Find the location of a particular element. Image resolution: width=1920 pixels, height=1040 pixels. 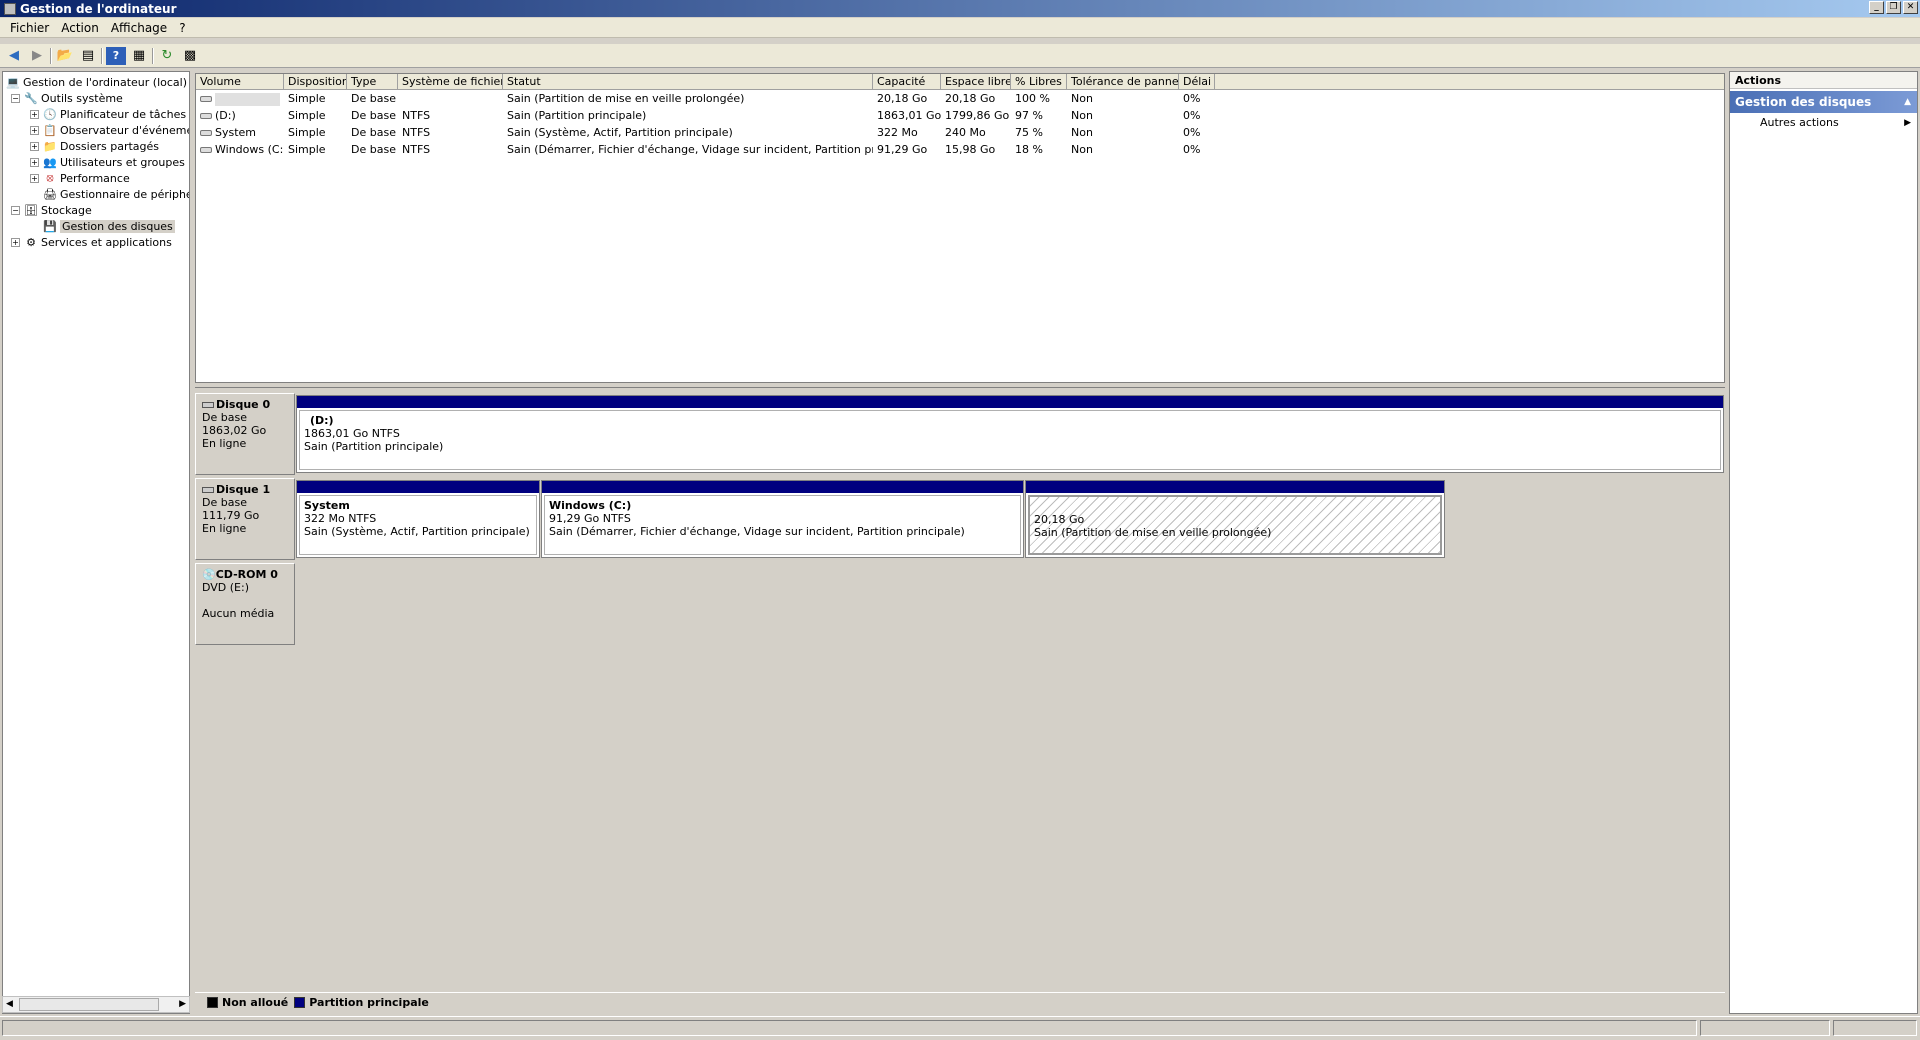

disk-type: De base is located at coordinates (224, 502).